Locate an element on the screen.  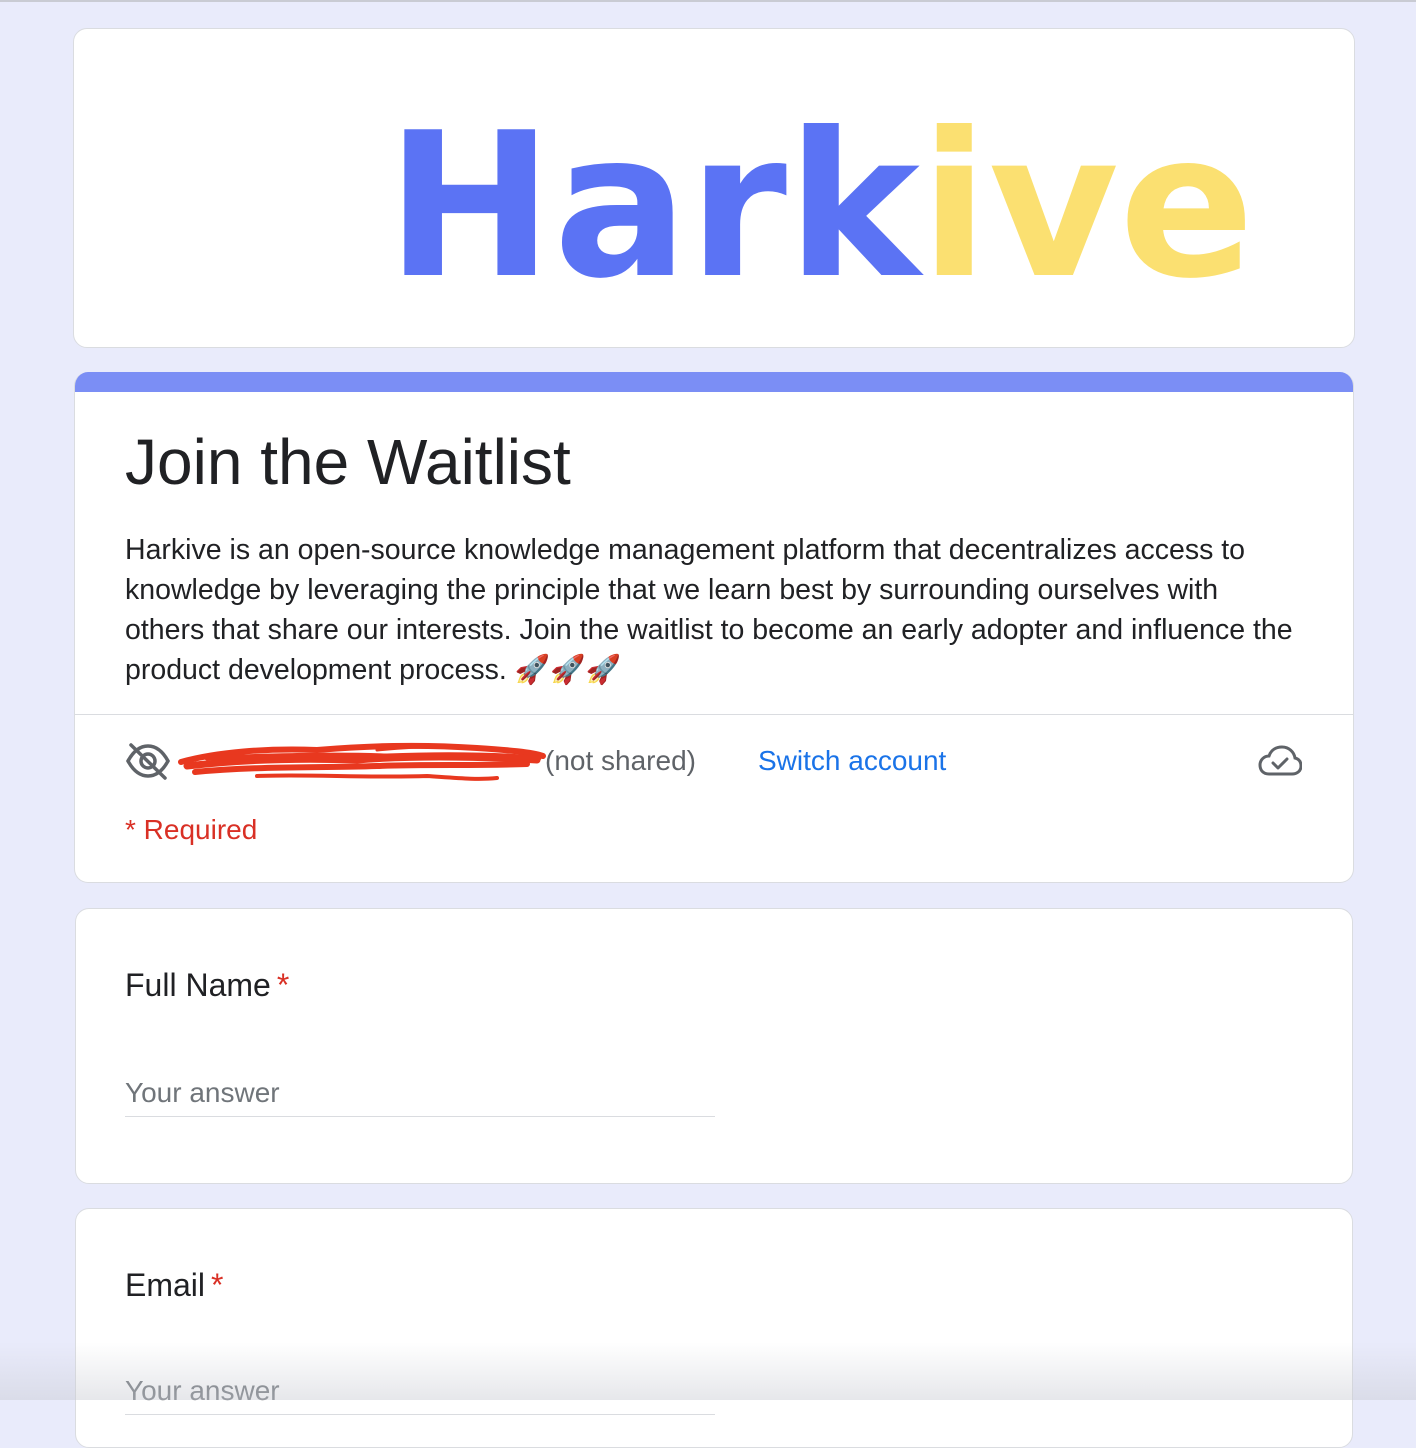
harkive-logo: Harkive is located at coordinates (820, 207).